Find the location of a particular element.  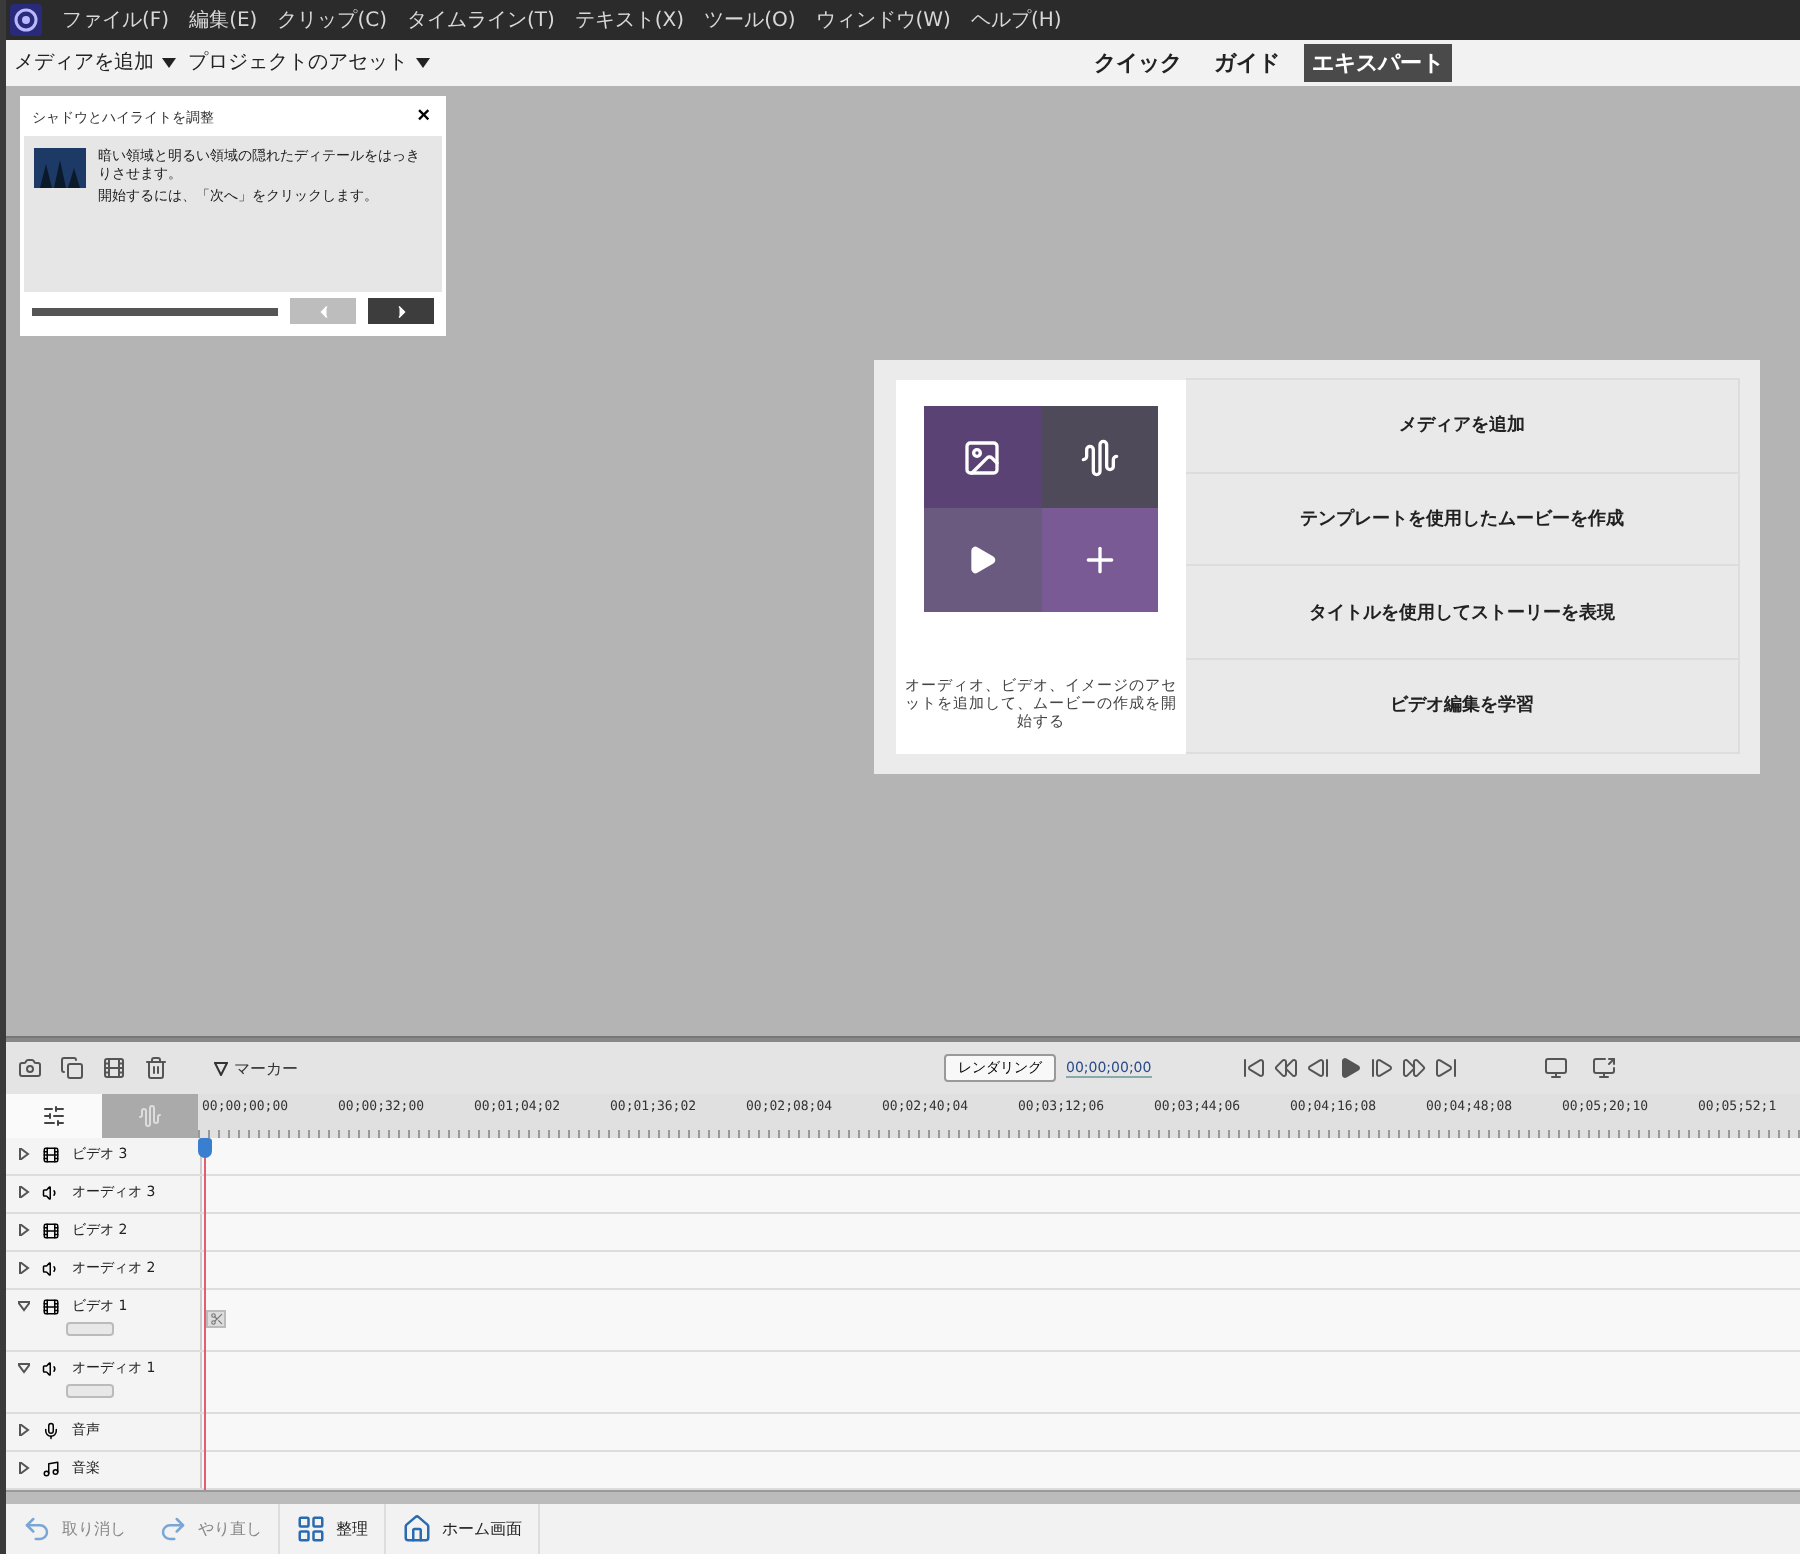

organize-button: 整理 is located at coordinates (333, 1529).